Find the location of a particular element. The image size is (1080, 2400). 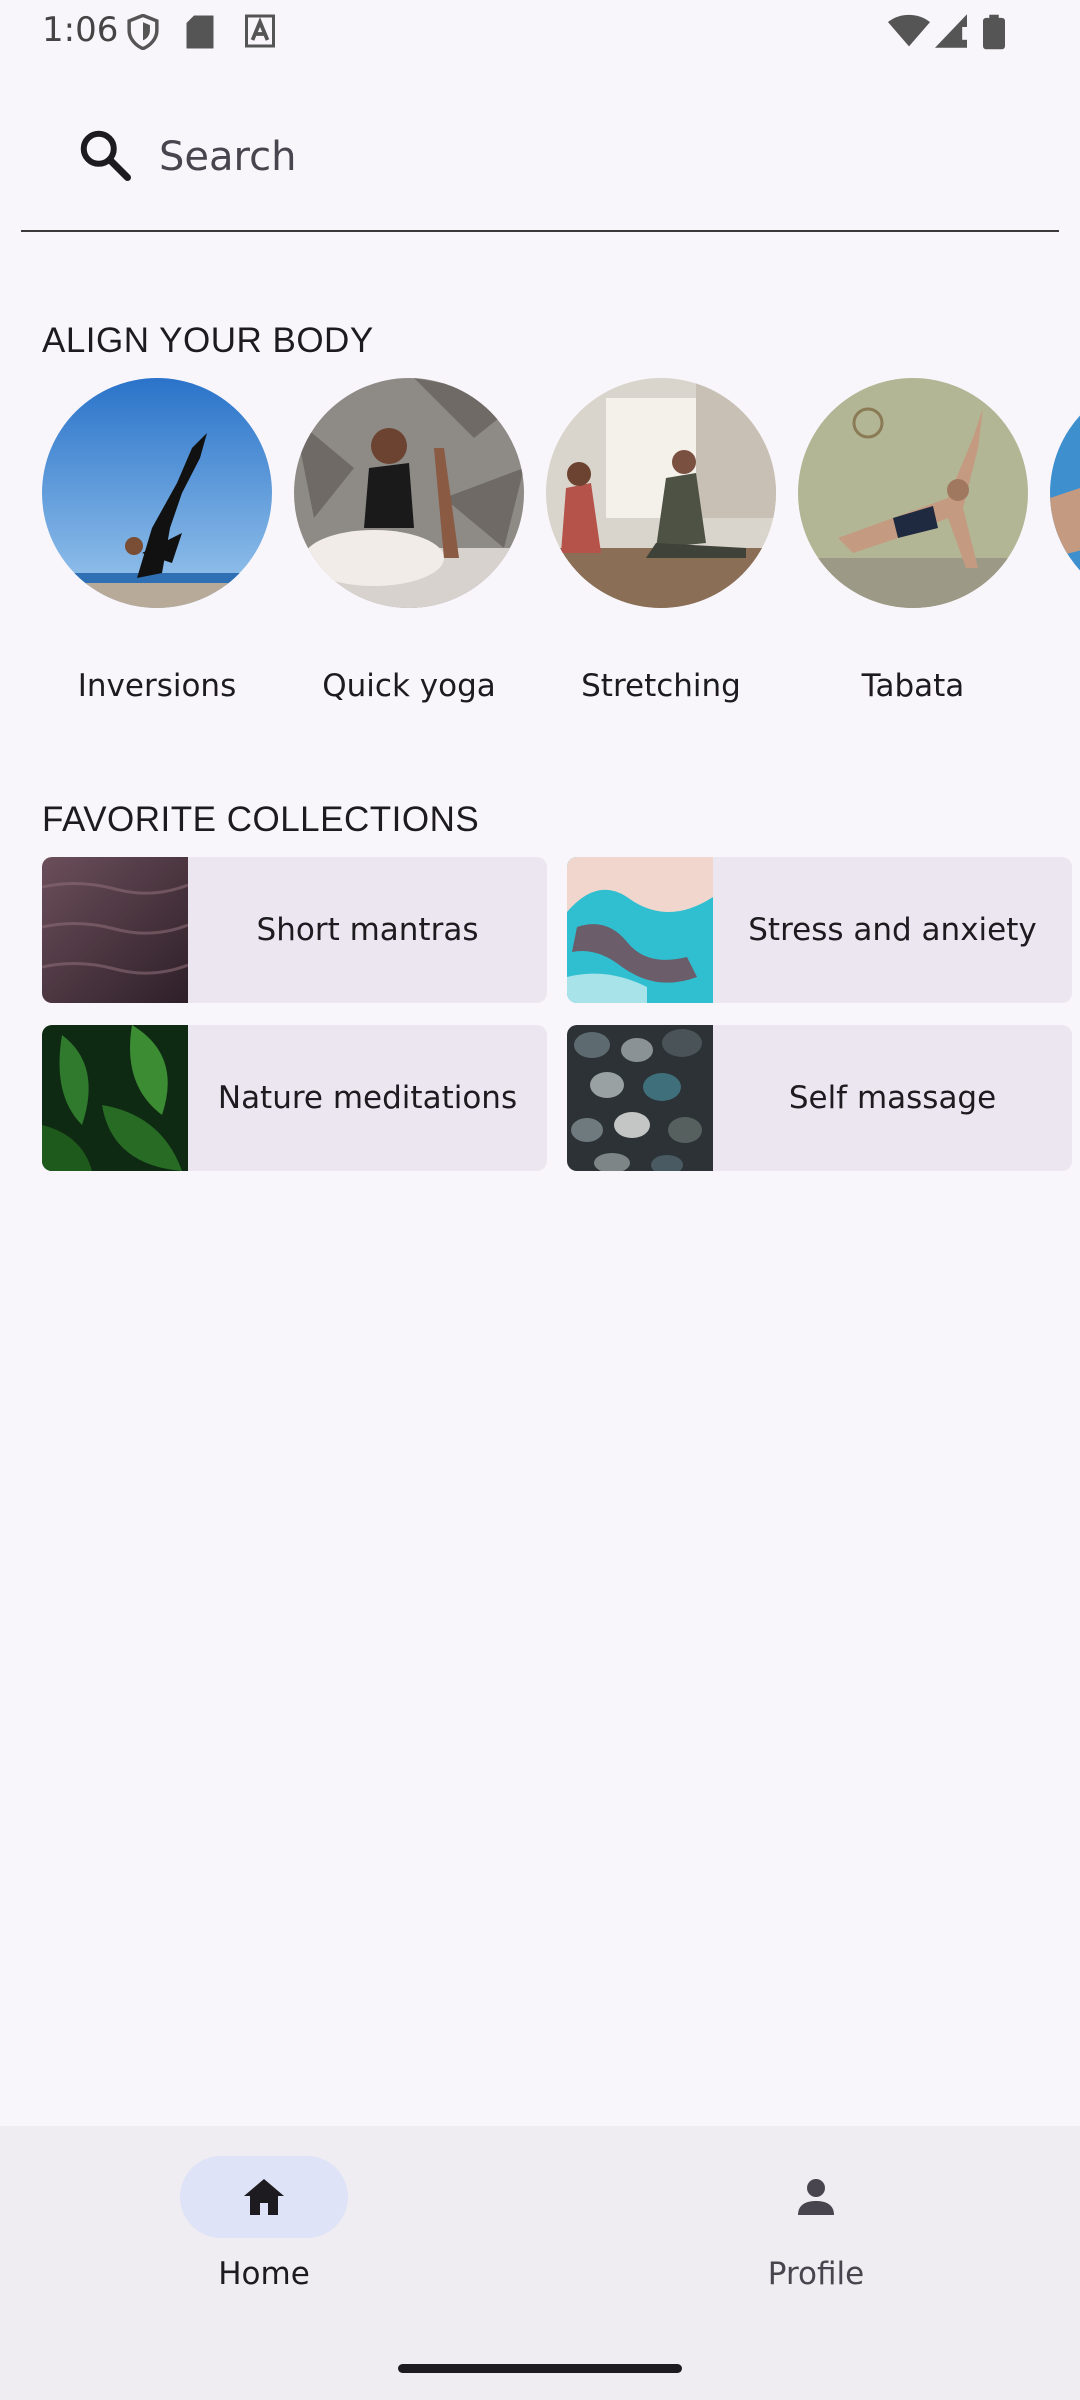

collection-card-short-mantras: Short mantras is located at coordinates (294, 930).